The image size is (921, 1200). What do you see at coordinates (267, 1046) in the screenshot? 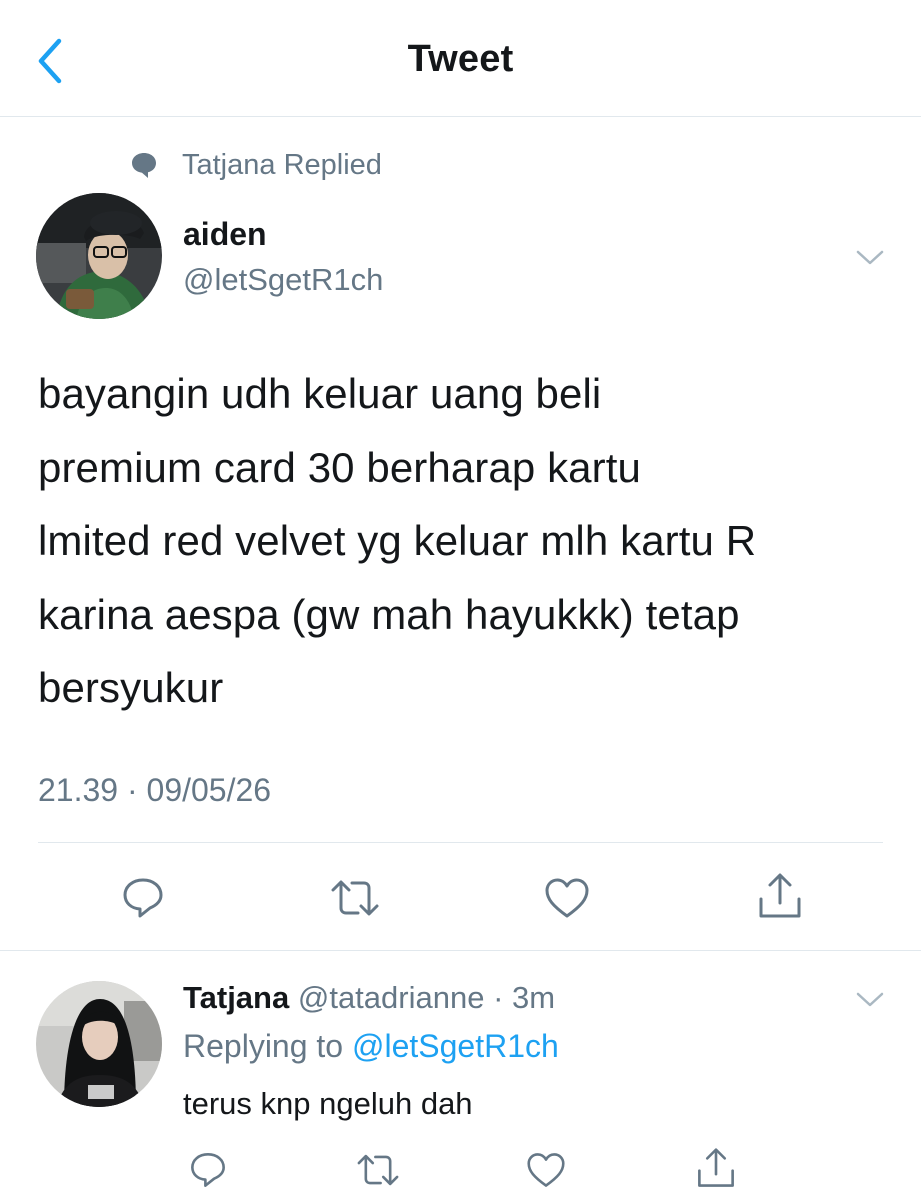
I see `replying-to-label: Replying to` at bounding box center [267, 1046].